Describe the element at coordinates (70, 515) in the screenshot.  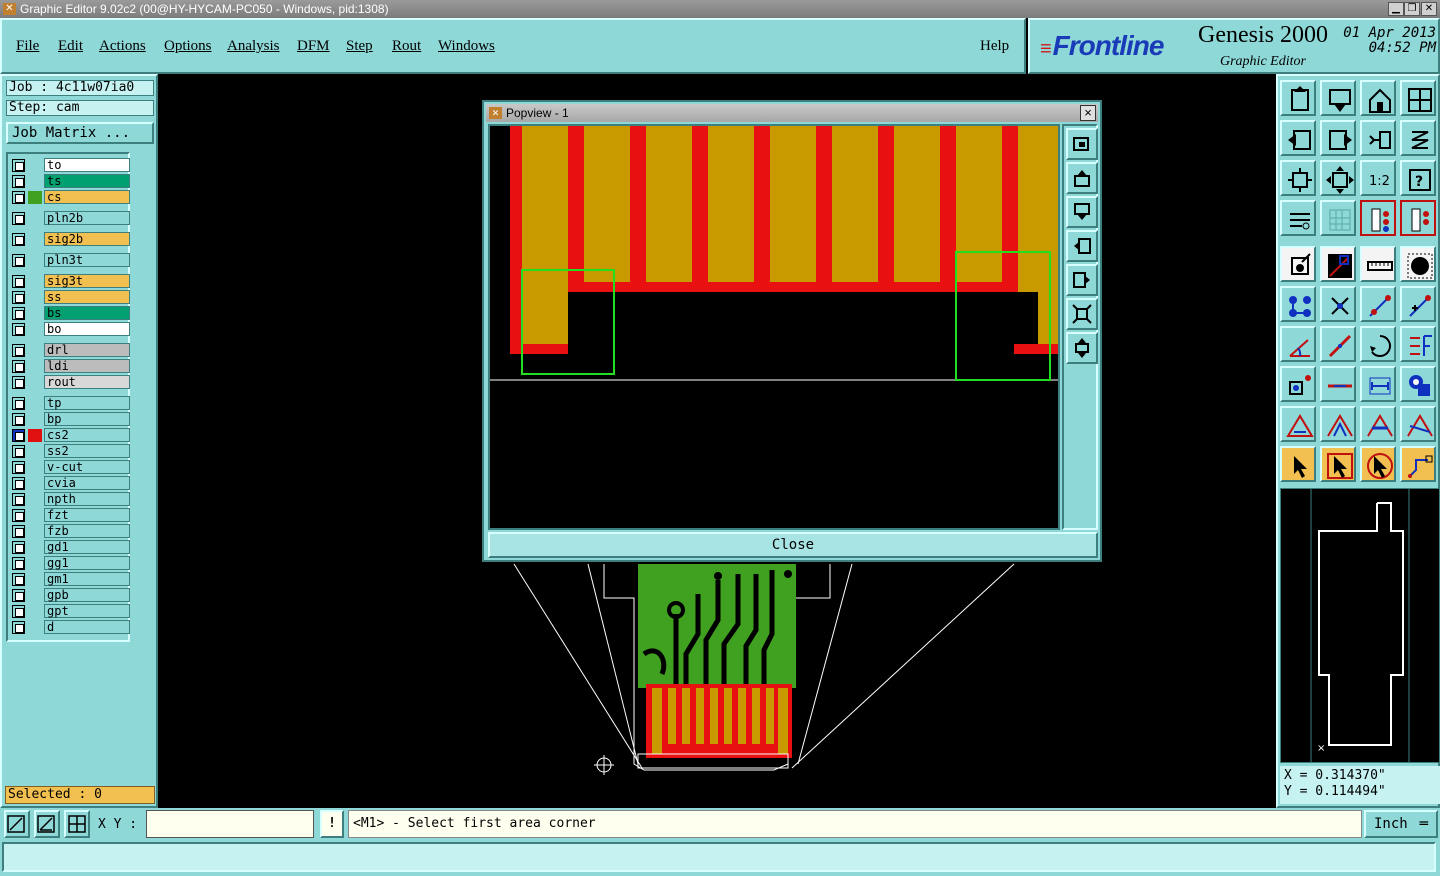
I see `layer-row-fzt: fzt` at that location.